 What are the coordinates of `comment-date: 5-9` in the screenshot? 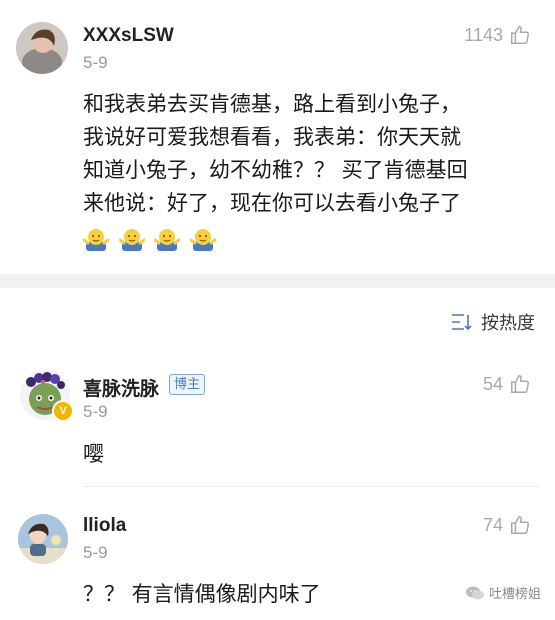 It's located at (95, 62).